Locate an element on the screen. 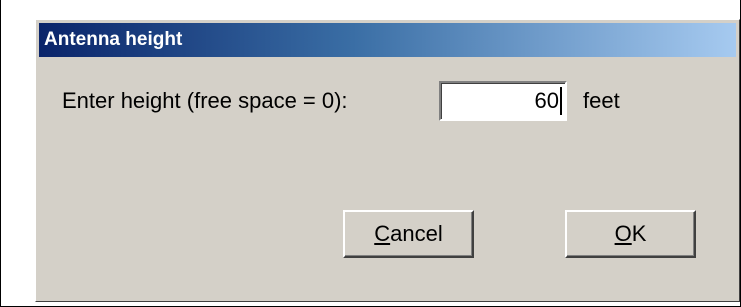 Image resolution: width=741 pixels, height=307 pixels. height-prompt-label: Enter height (free space = 0): is located at coordinates (205, 100).